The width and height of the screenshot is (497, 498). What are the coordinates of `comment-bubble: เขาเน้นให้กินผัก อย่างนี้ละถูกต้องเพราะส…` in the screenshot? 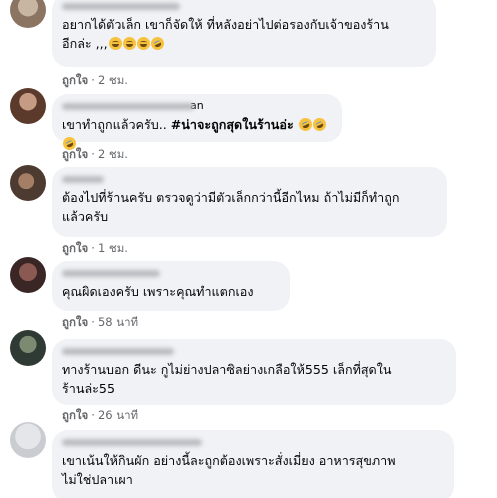 It's located at (253, 464).